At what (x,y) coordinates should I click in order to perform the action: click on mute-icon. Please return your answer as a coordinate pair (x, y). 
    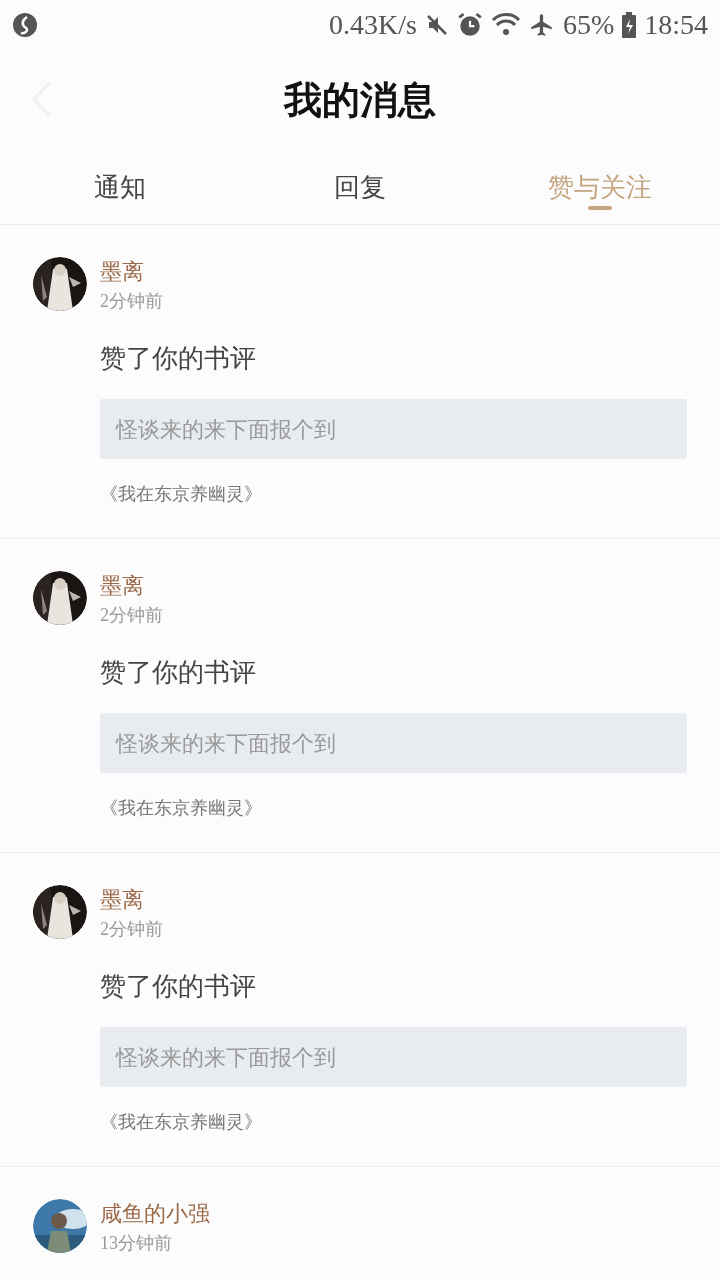
    Looking at the image, I should click on (436, 25).